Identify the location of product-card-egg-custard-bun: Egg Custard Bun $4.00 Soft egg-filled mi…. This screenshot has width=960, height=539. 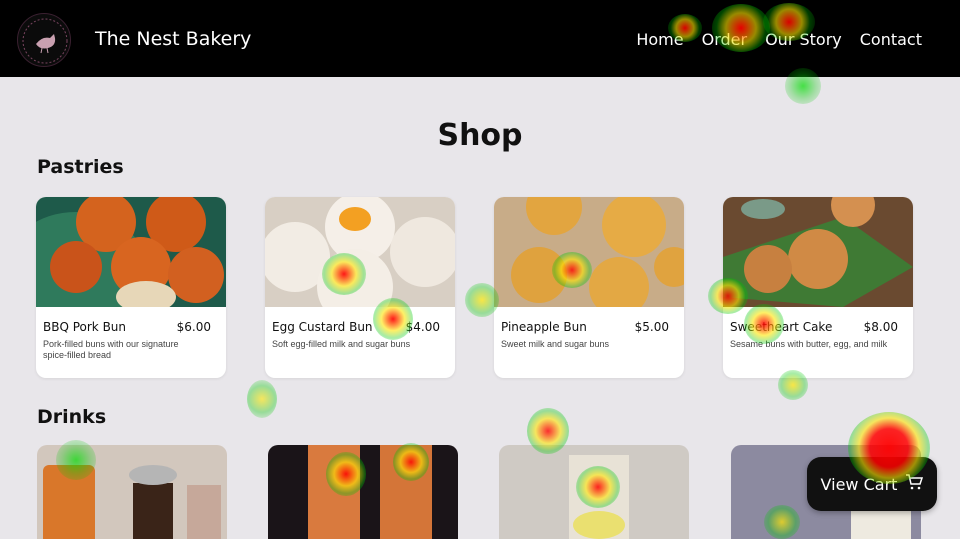
(360, 287).